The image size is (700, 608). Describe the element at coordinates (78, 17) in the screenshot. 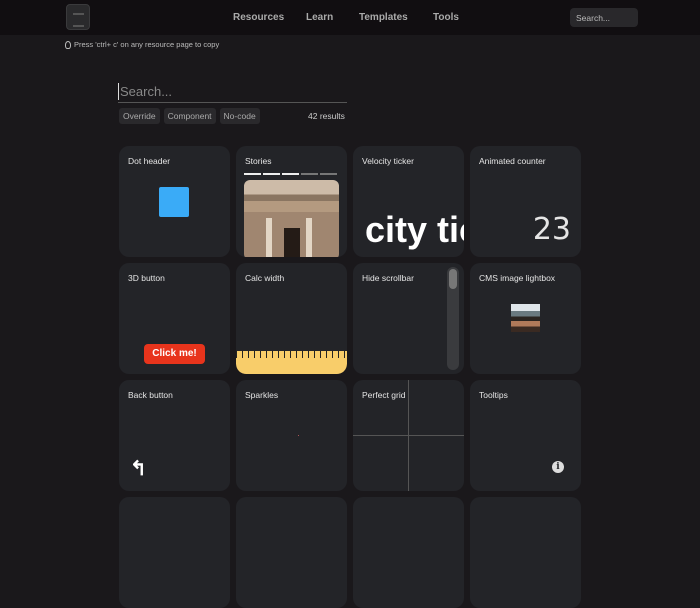

I see `logo-icon` at that location.